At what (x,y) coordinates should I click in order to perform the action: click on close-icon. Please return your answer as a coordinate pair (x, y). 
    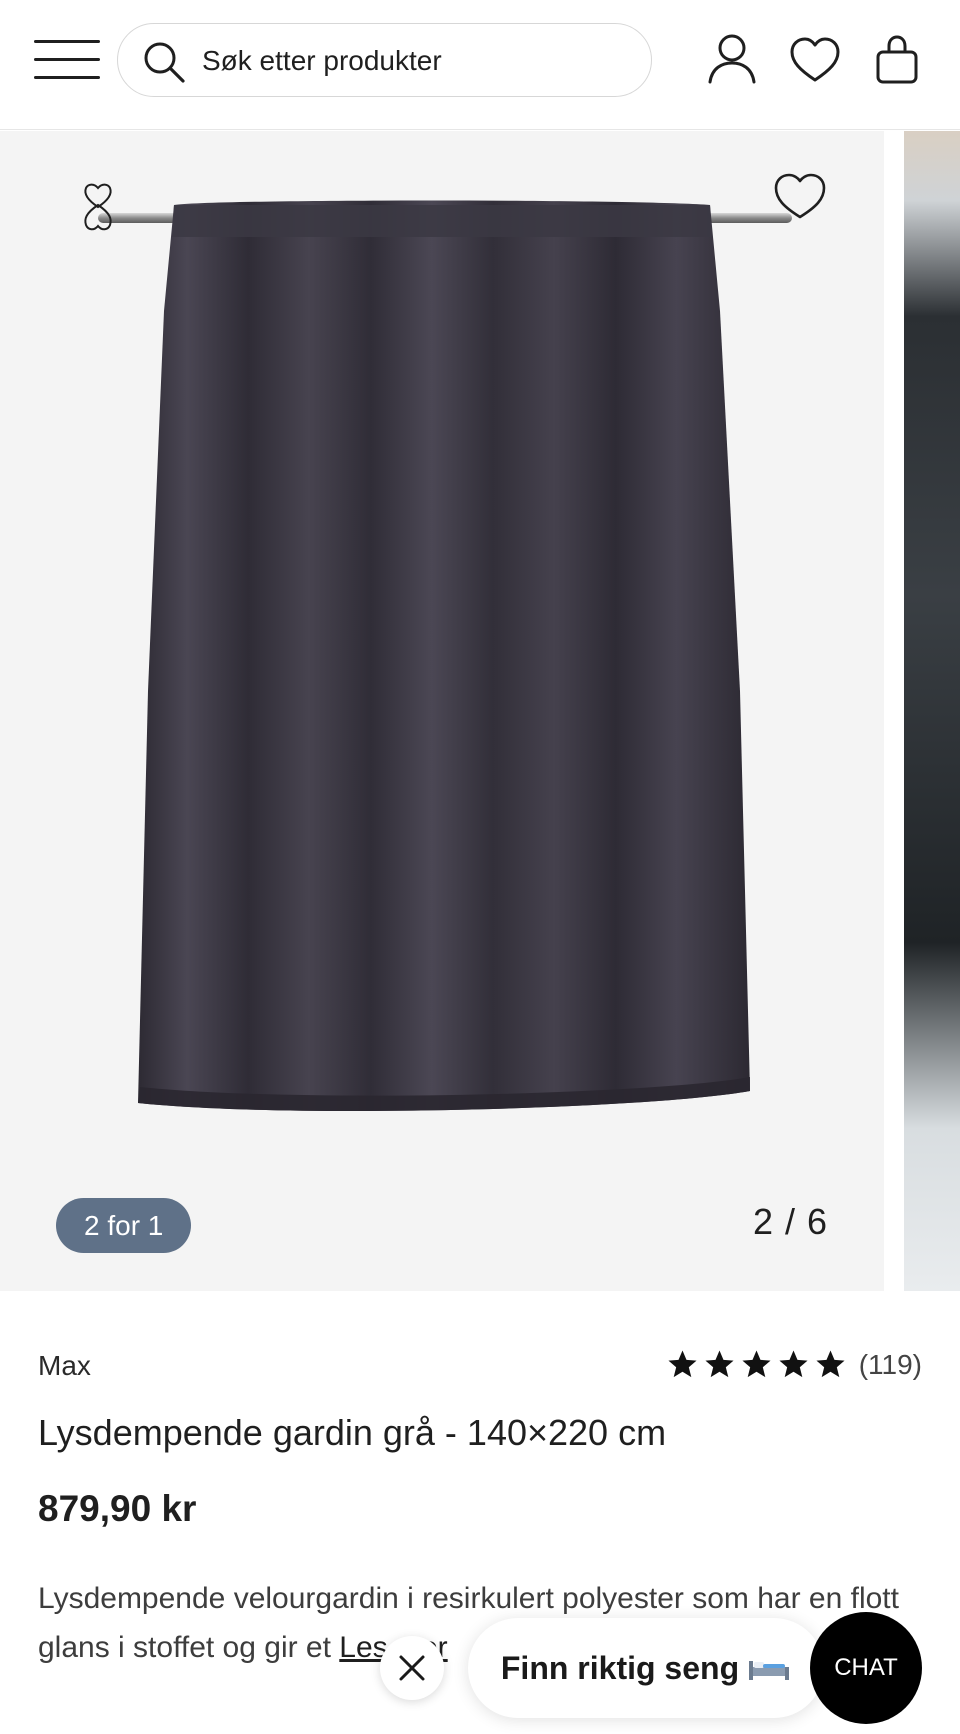
    Looking at the image, I should click on (412, 1668).